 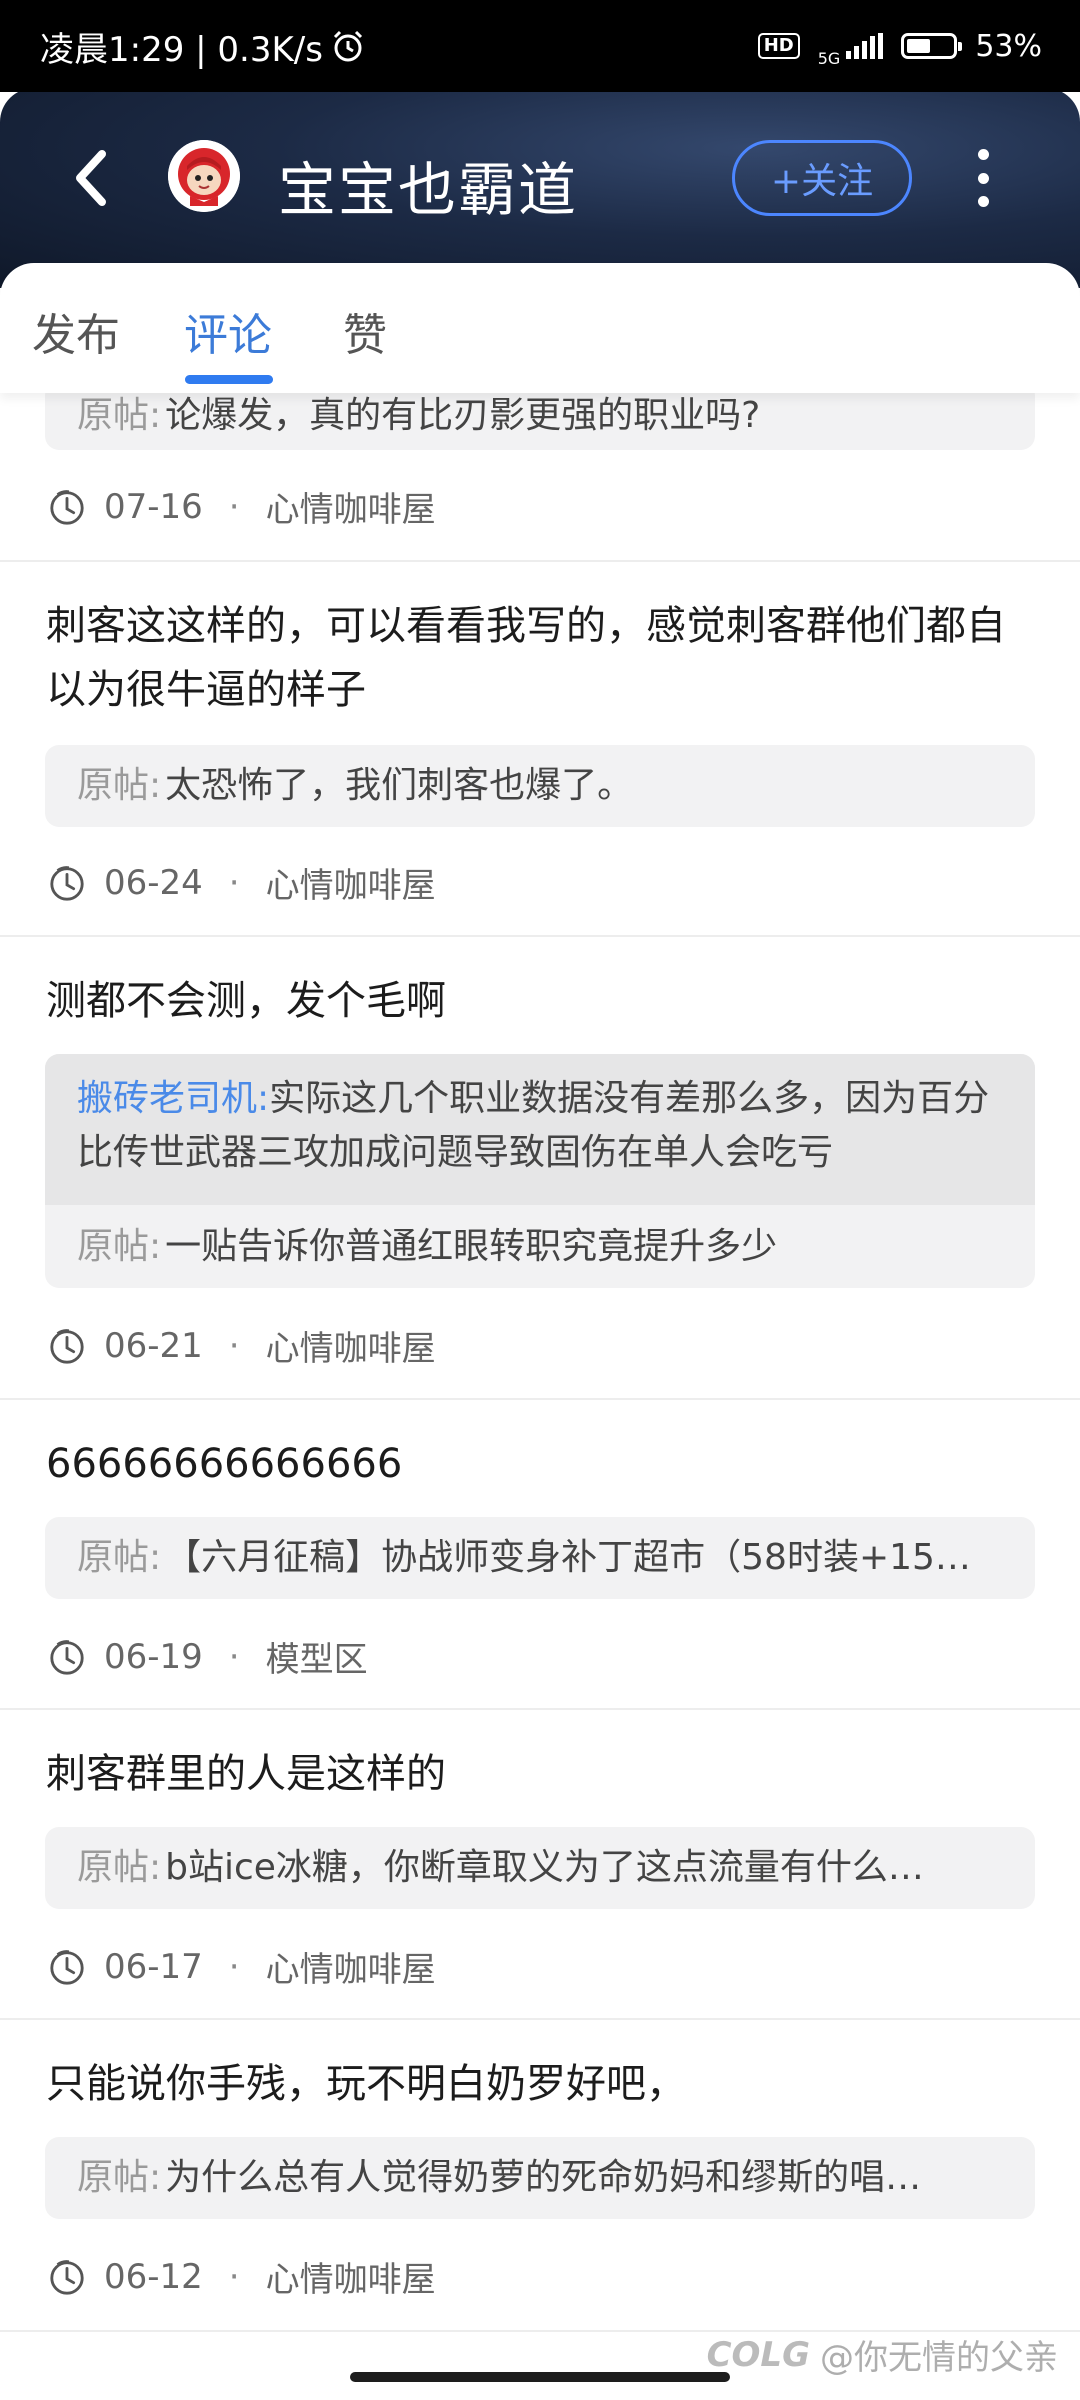 What do you see at coordinates (242, 1345) in the screenshot?
I see `item-meta: 06-21 · 心情咖啡屋` at bounding box center [242, 1345].